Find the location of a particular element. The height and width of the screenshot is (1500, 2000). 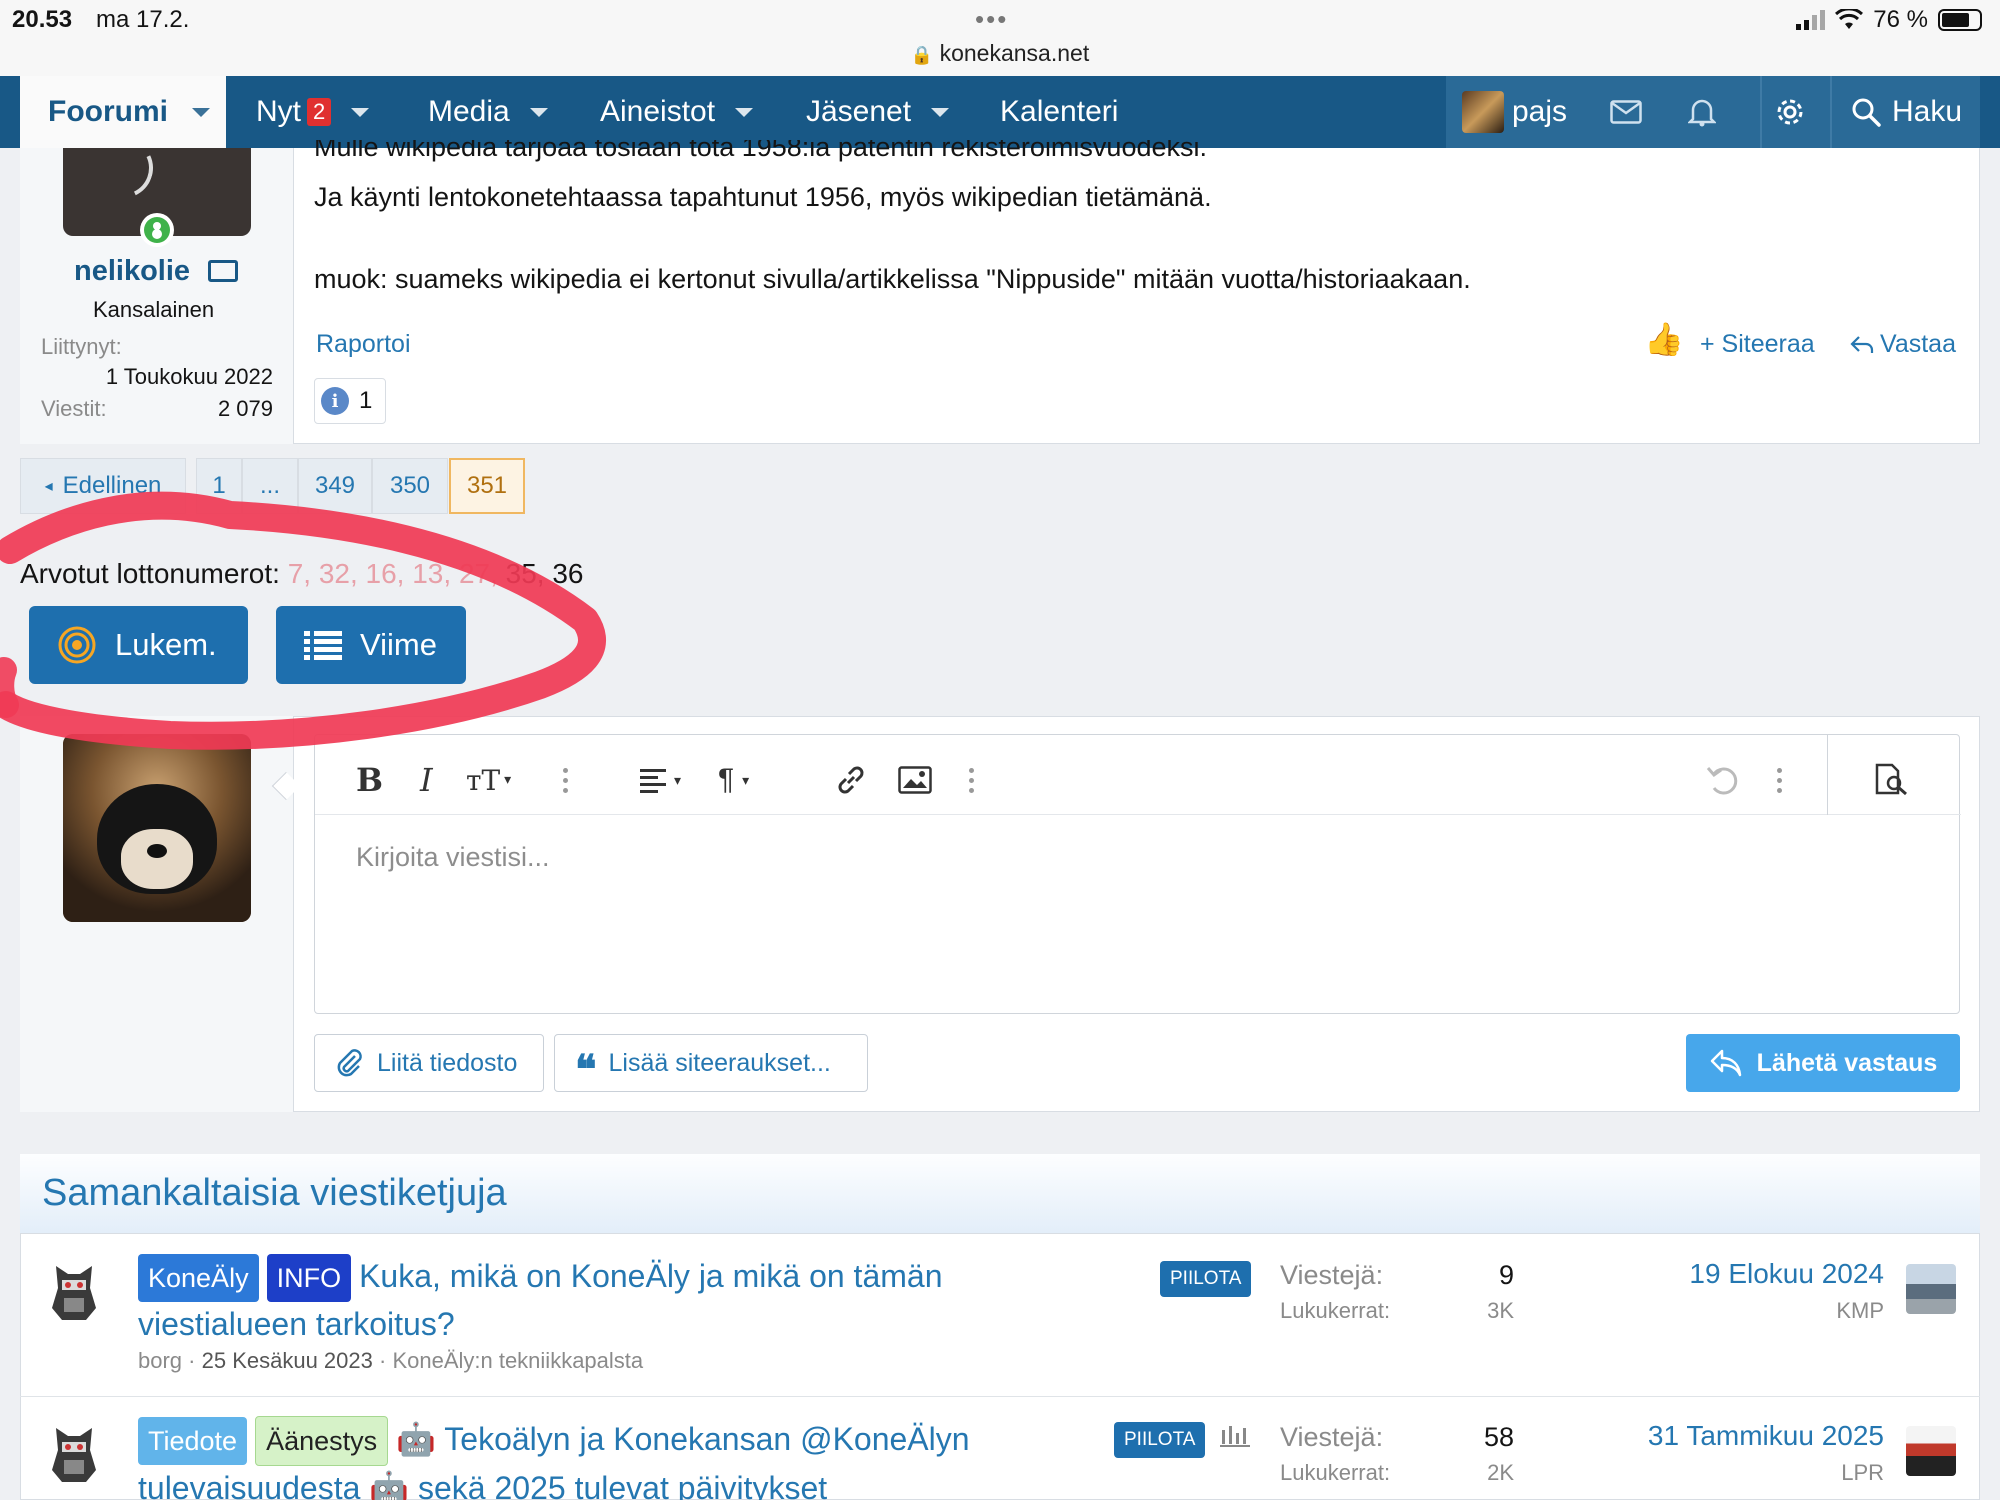

reactions-summary: i 1 is located at coordinates (350, 401).